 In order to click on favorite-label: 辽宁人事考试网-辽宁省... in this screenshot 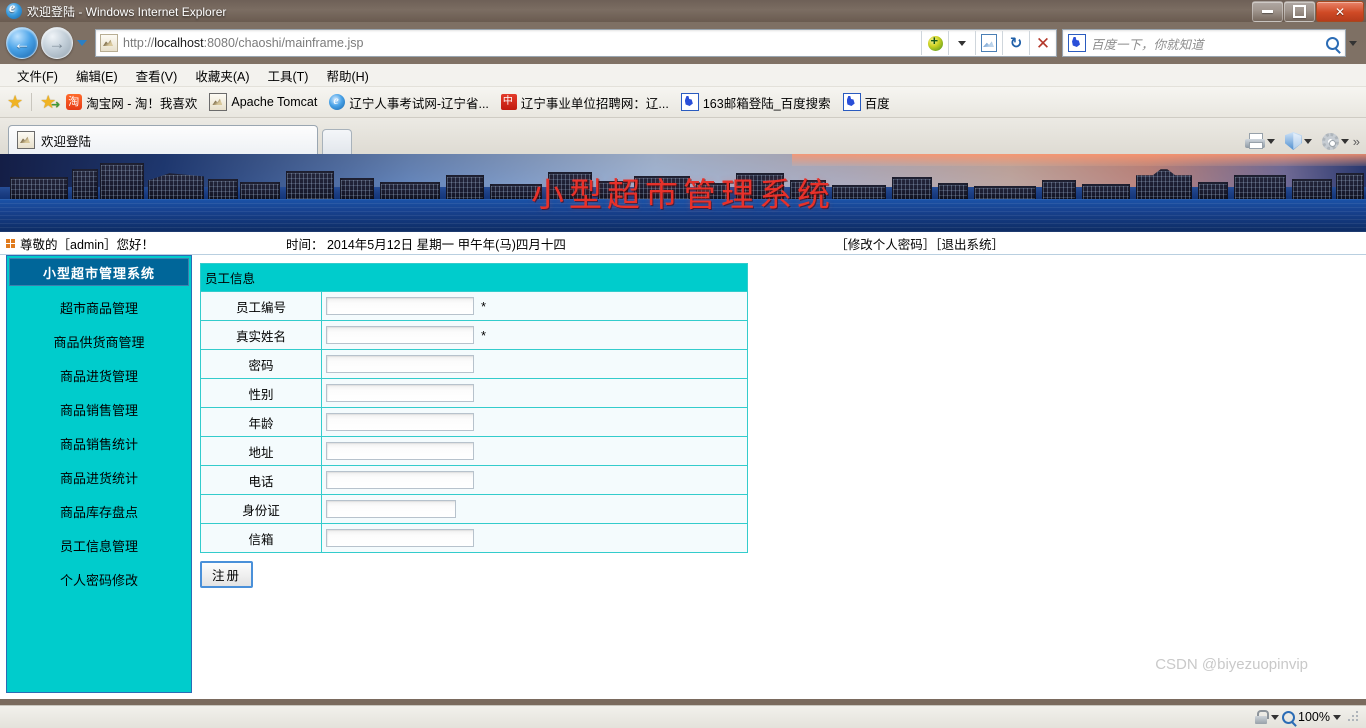, I will do `click(419, 103)`.